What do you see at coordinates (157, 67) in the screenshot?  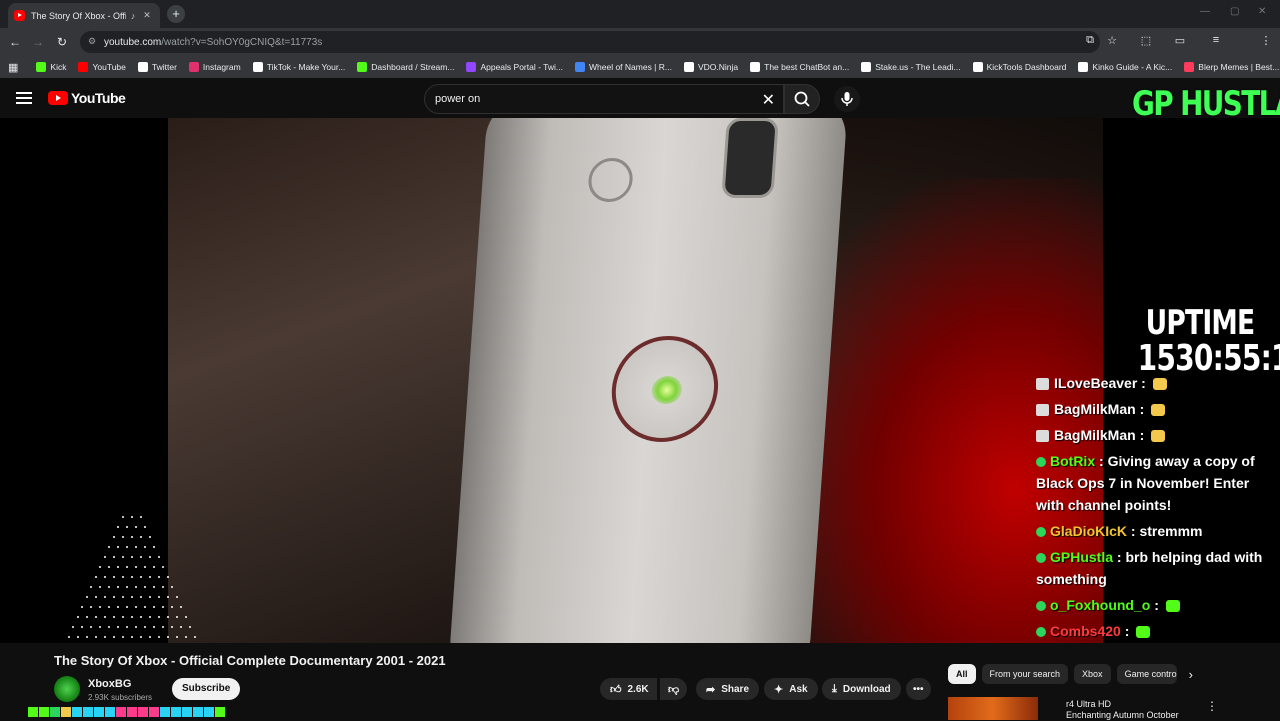 I see `bookmark-item: Twitter` at bounding box center [157, 67].